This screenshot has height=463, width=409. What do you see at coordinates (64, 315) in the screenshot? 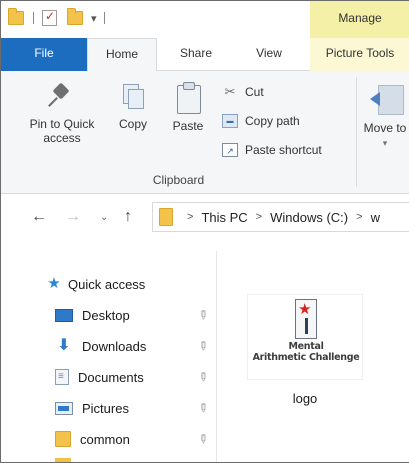
I see `desktop-icon` at bounding box center [64, 315].